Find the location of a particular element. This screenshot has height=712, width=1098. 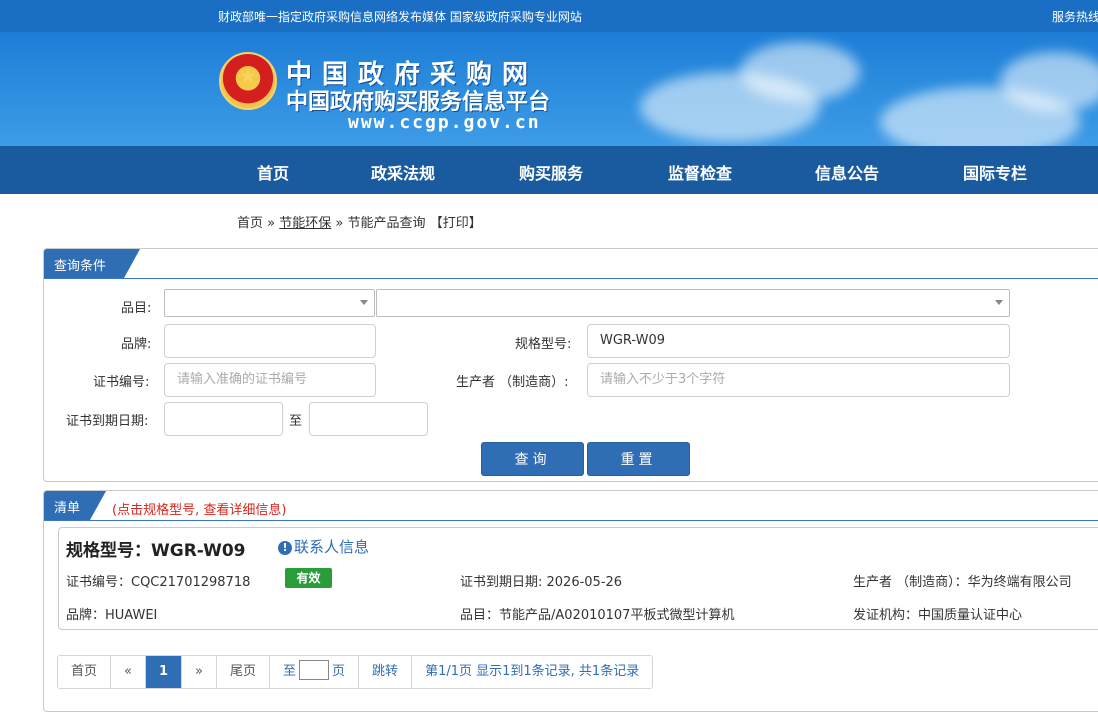

result-expiry-date: 证书到期日期: 2026-05-26 is located at coordinates (541, 582).